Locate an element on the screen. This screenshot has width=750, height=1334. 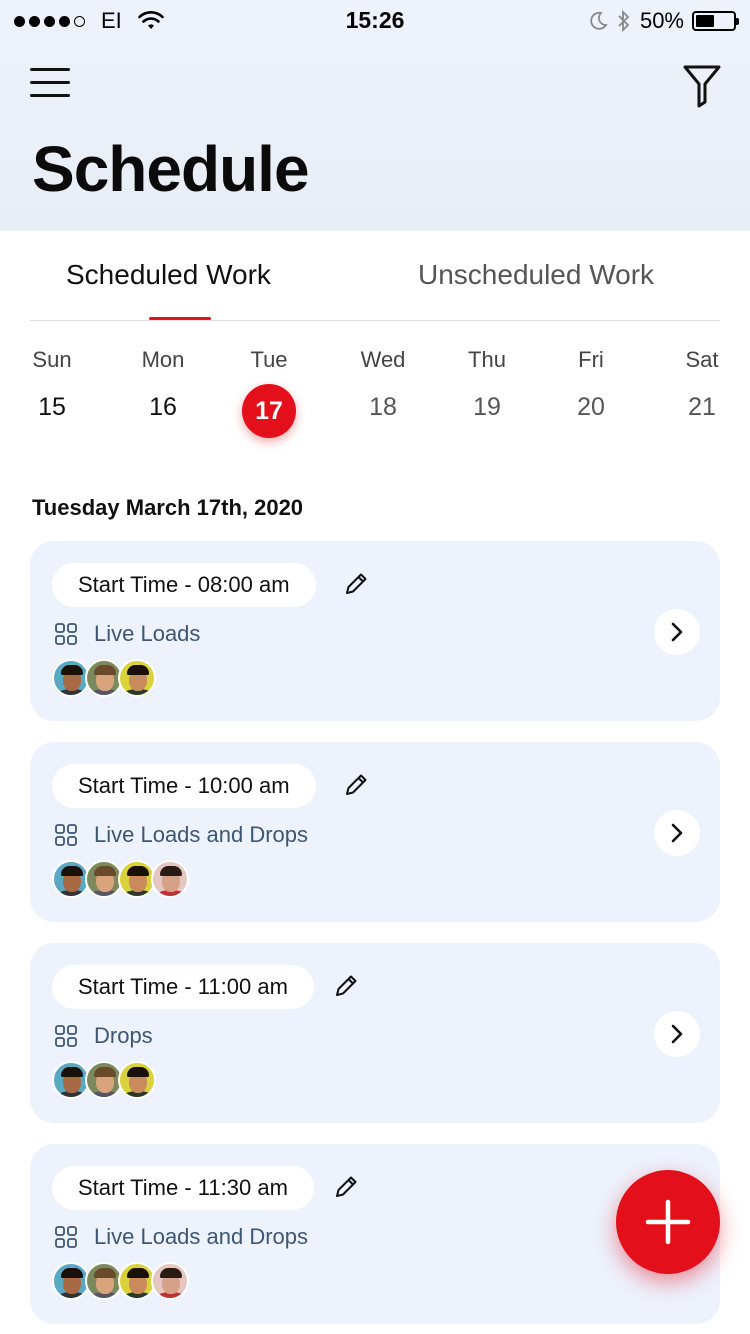
day-name: Fri is located at coordinates (591, 359).